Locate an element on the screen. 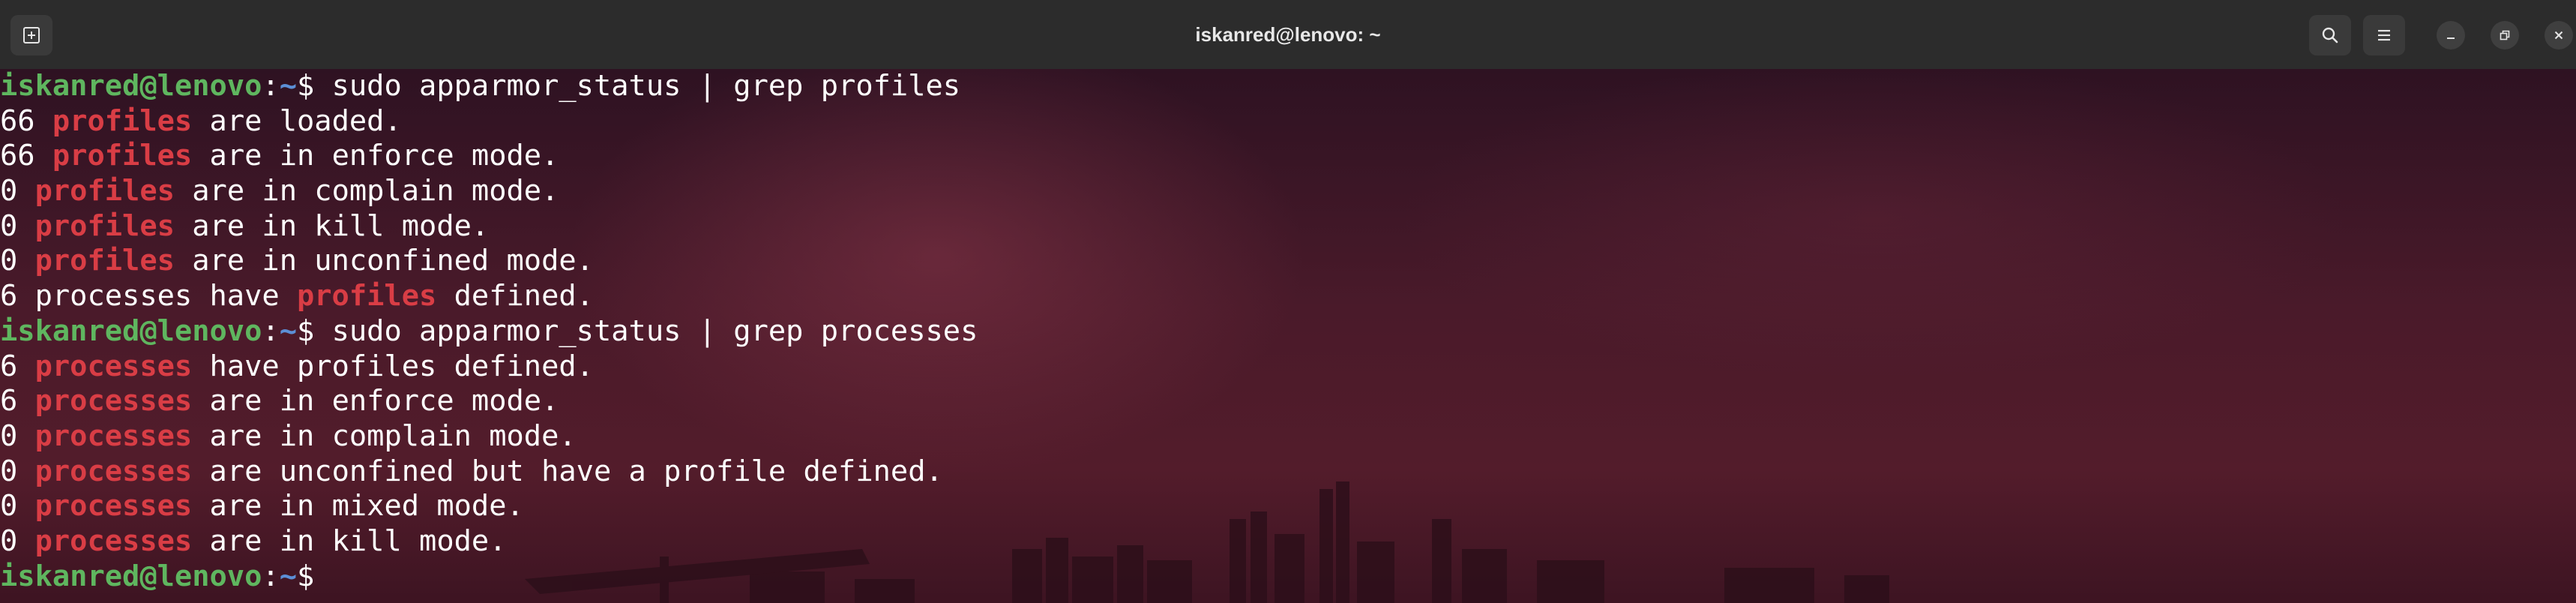 The image size is (2576, 603). output-text: are in unconfined mode. is located at coordinates (384, 261).